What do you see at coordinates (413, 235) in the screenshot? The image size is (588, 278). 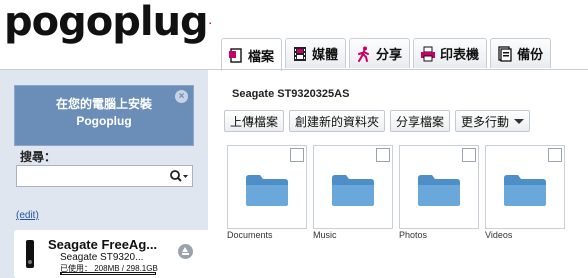 I see `folder-label: Photos` at bounding box center [413, 235].